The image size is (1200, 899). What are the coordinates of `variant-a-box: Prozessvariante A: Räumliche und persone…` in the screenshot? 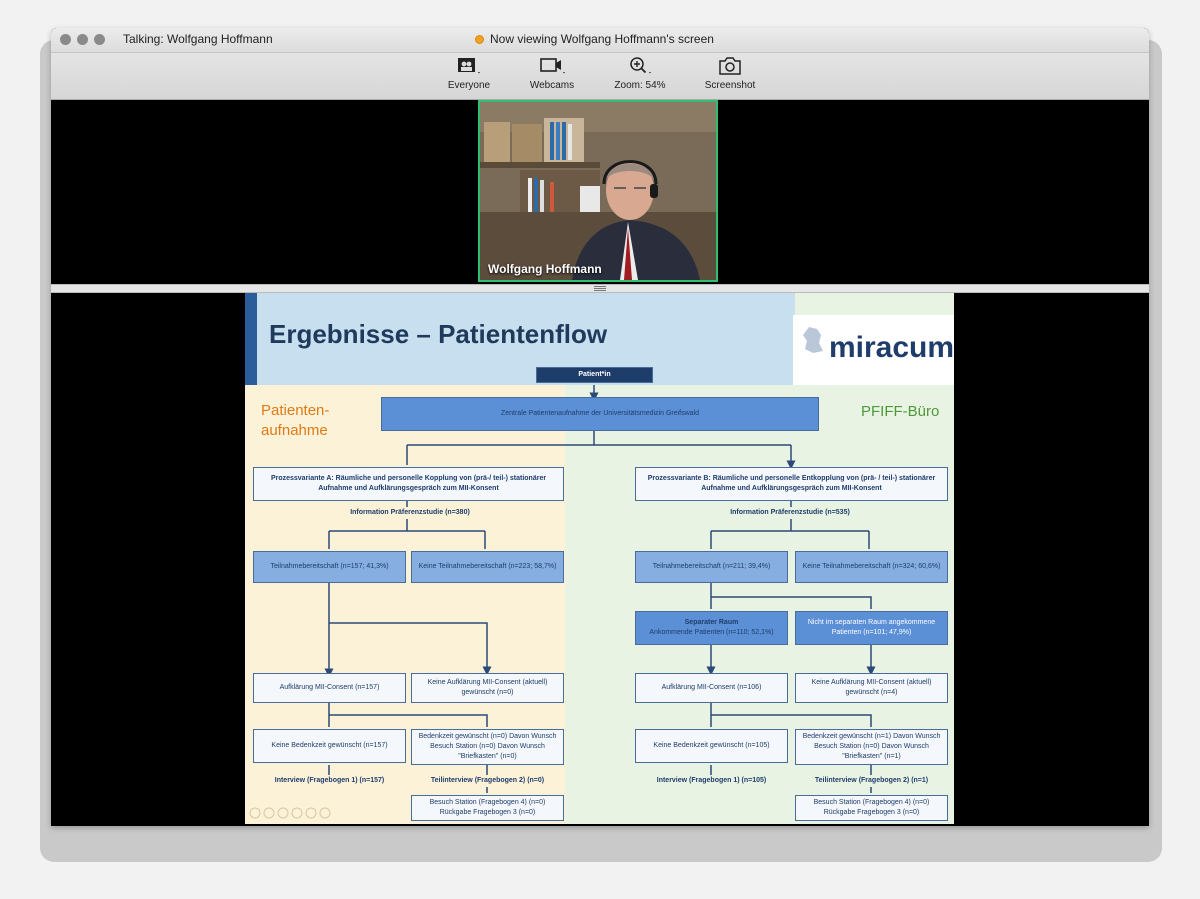 It's located at (408, 484).